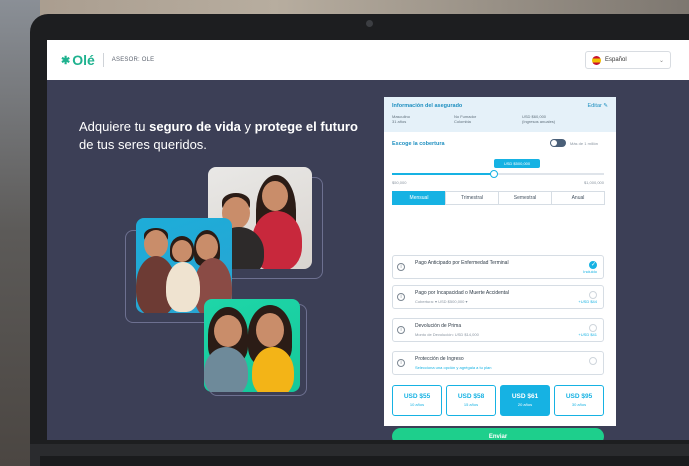 The image size is (689, 466). What do you see at coordinates (593, 182) in the screenshot?
I see `slider-max-label: $1,000,000` at bounding box center [593, 182].